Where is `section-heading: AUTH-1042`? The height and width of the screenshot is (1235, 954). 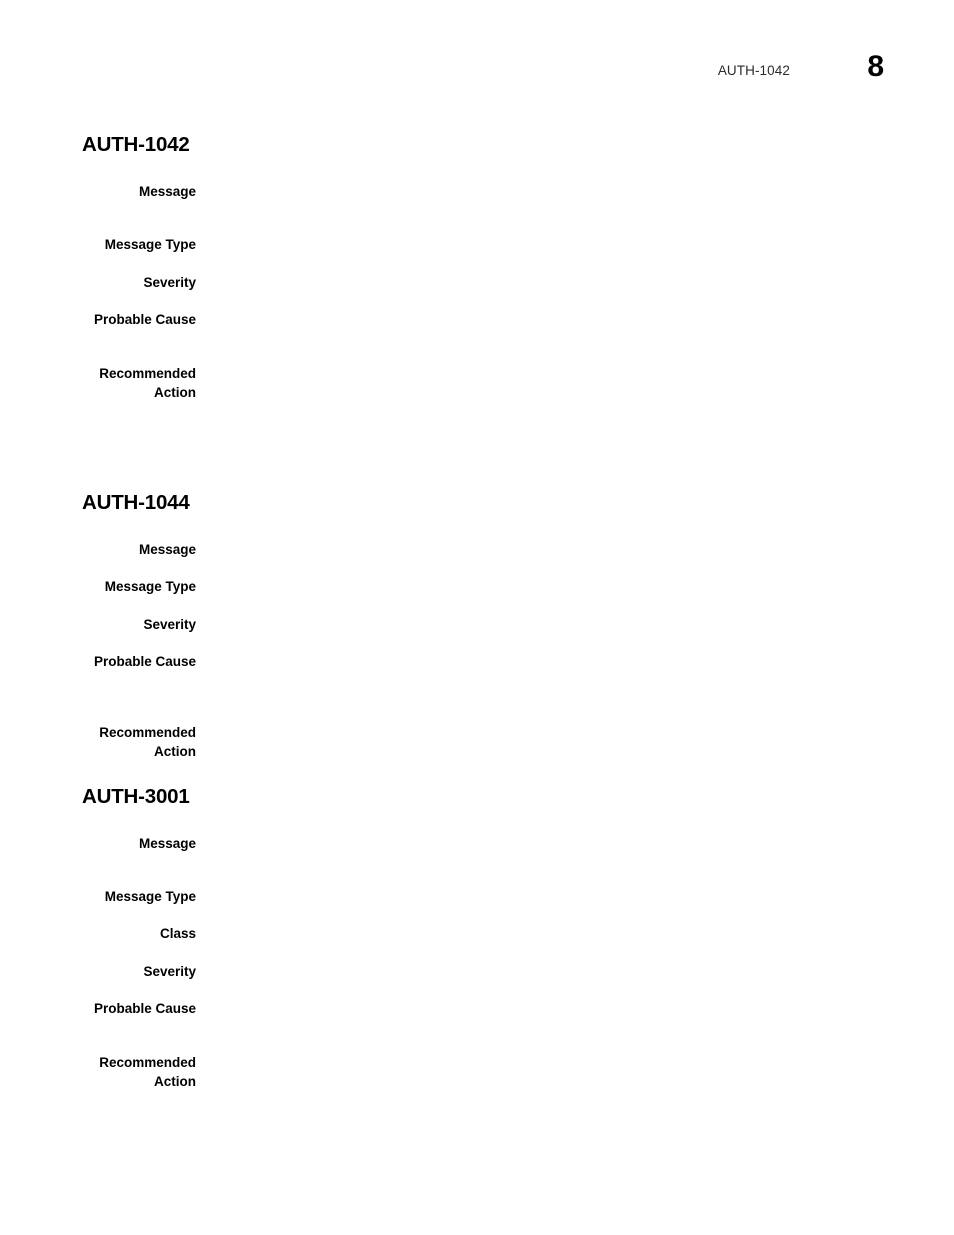 section-heading: AUTH-1042 is located at coordinates (136, 144).